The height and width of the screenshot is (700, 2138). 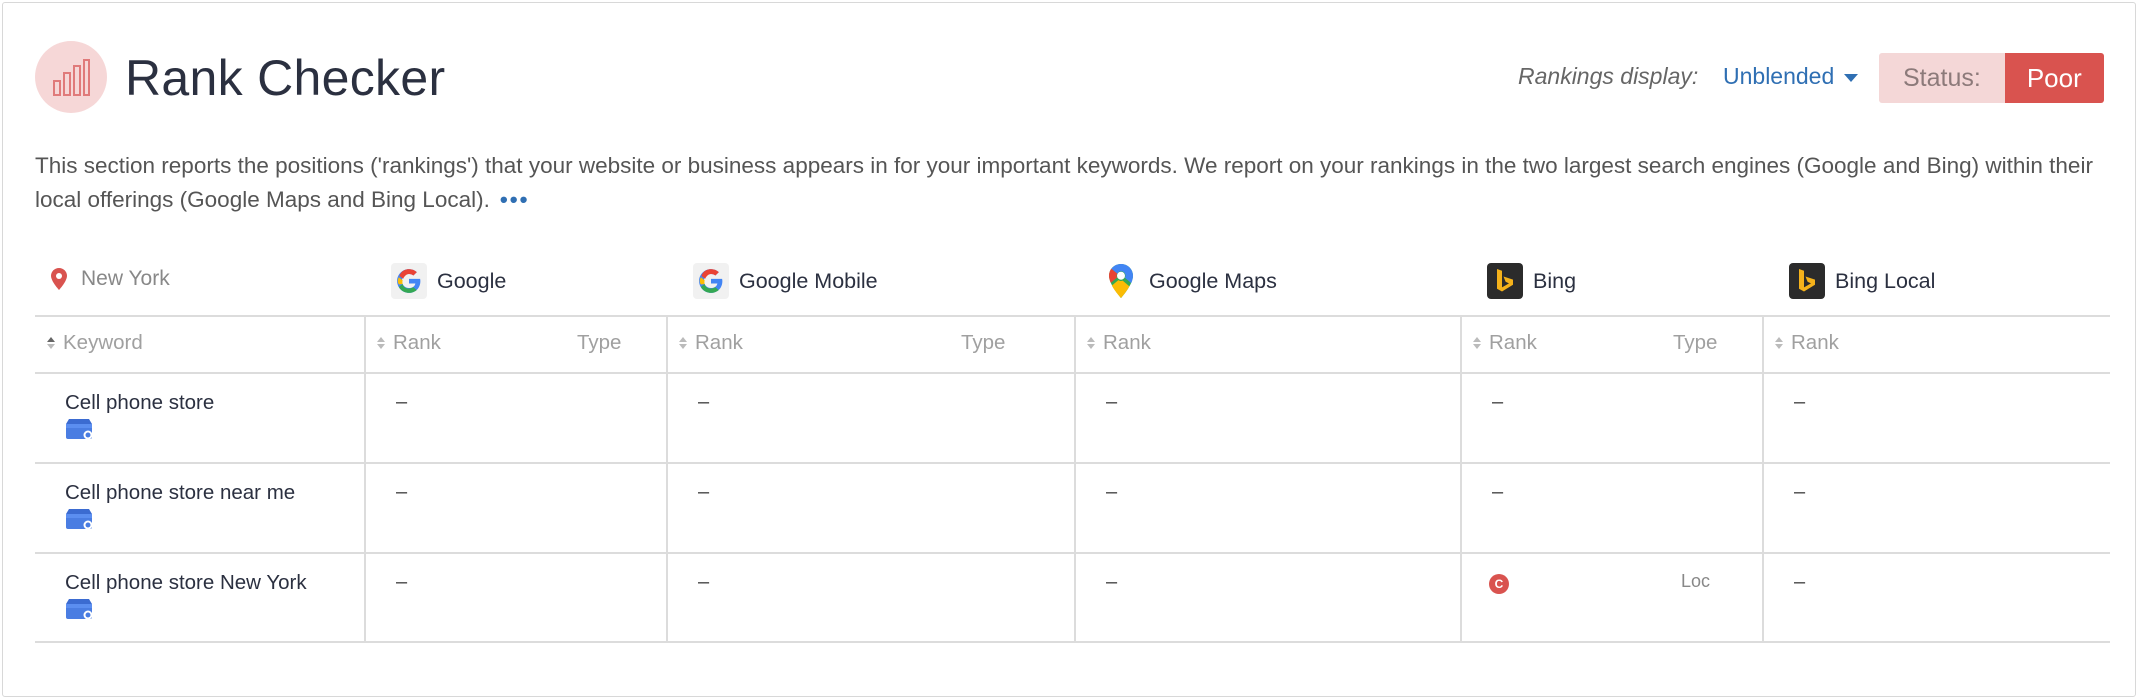 I want to click on map-pin-icon, so click(x=59, y=279).